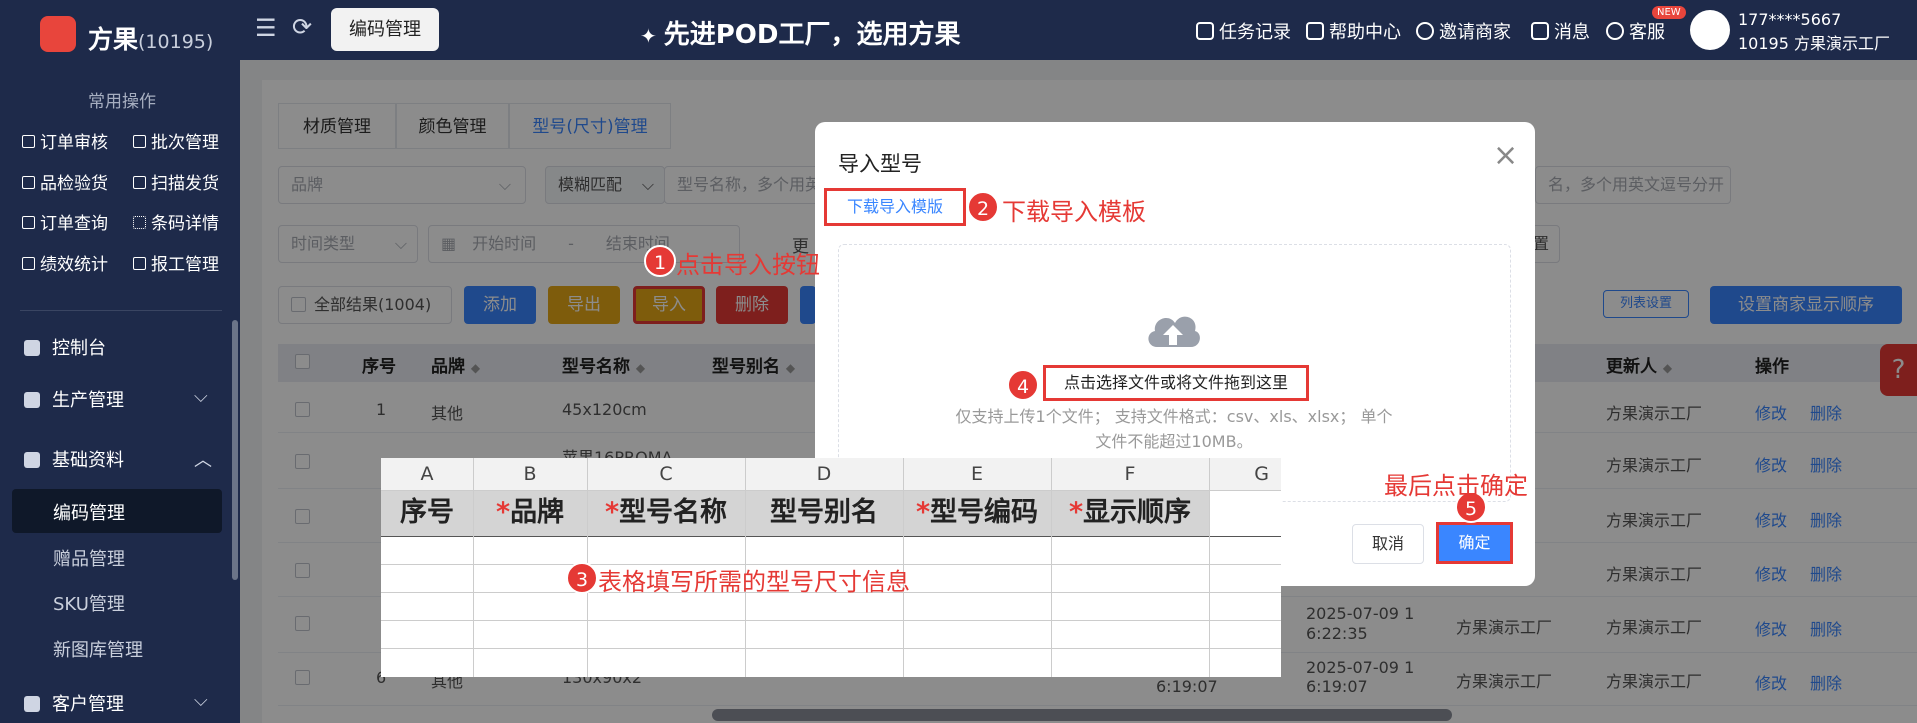 Image resolution: width=1917 pixels, height=723 pixels. I want to click on cloud-upload-icon, so click(1174, 331).